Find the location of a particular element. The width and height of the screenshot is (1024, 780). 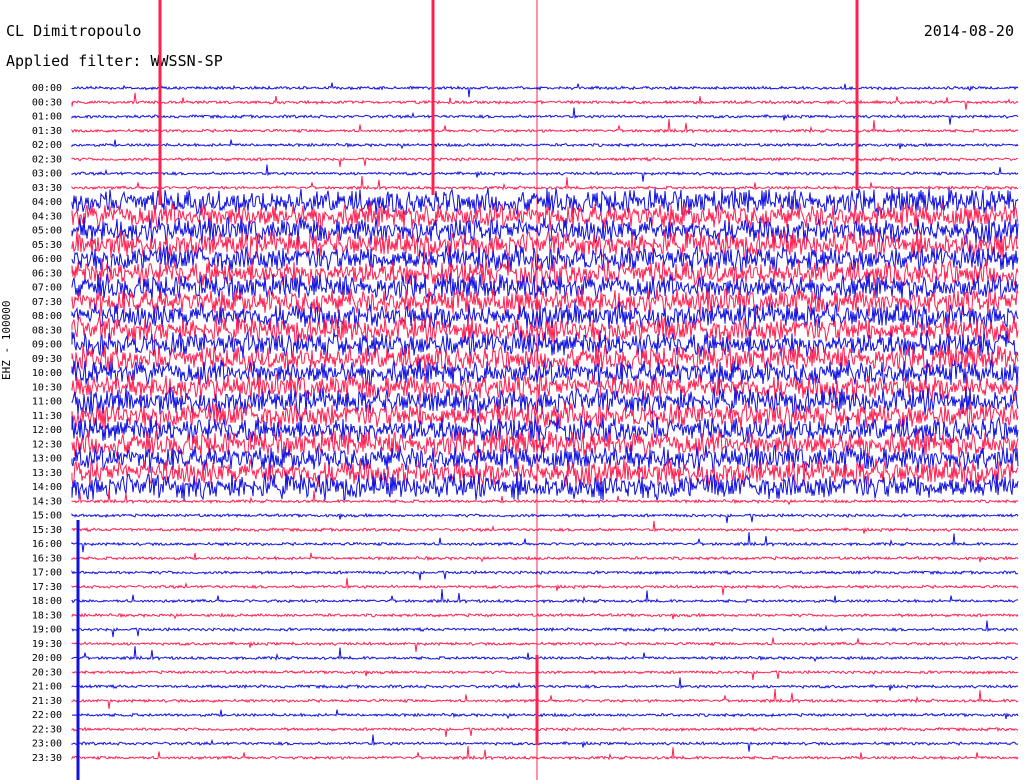

row-label-2330: 23:30 is located at coordinates (47, 758).